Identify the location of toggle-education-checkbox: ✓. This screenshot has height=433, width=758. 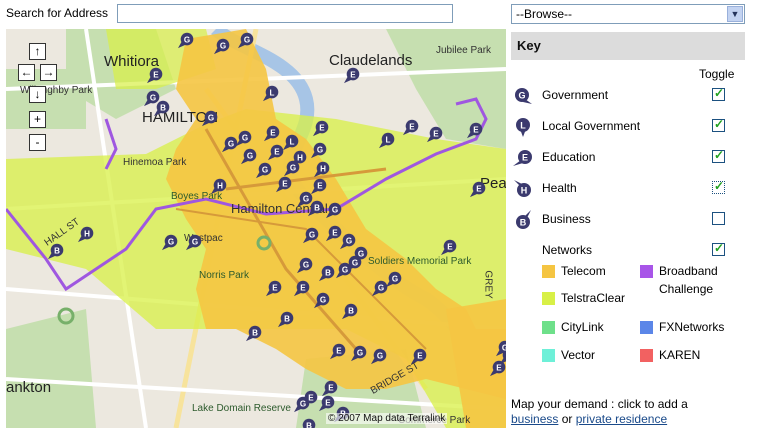
(718, 155).